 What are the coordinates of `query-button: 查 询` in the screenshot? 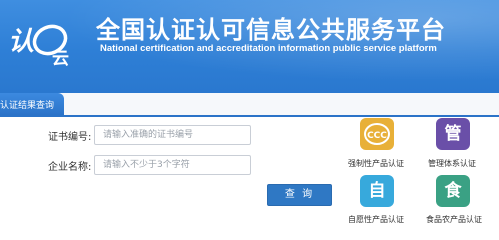 It's located at (299, 195).